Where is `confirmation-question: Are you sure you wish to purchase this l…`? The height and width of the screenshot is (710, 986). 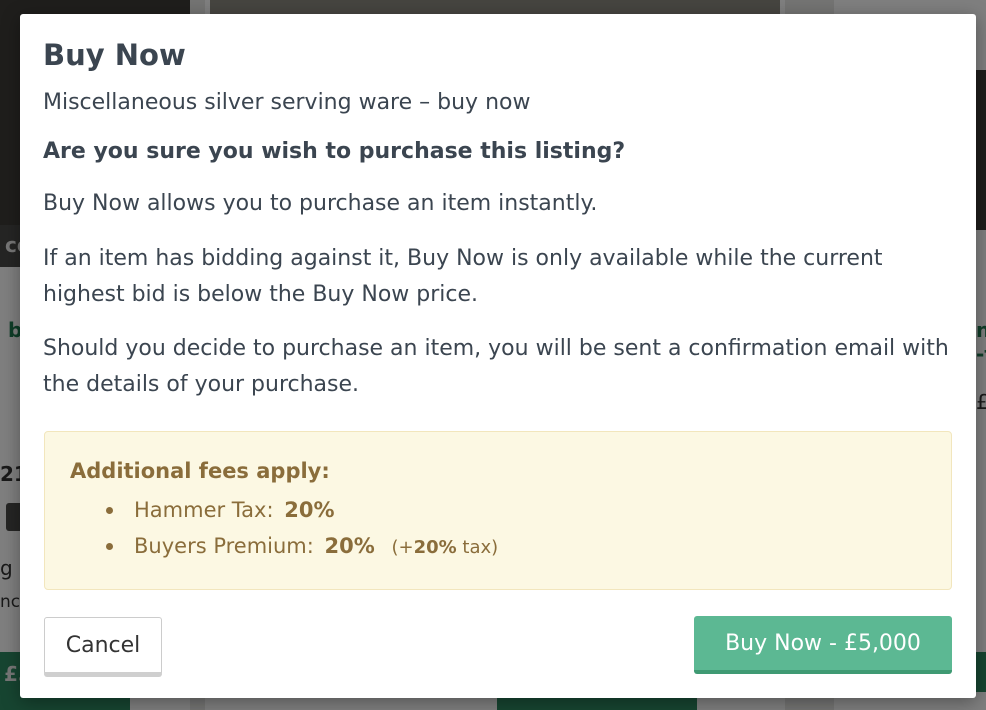
confirmation-question: Are you sure you wish to purchase this l… is located at coordinates (334, 151).